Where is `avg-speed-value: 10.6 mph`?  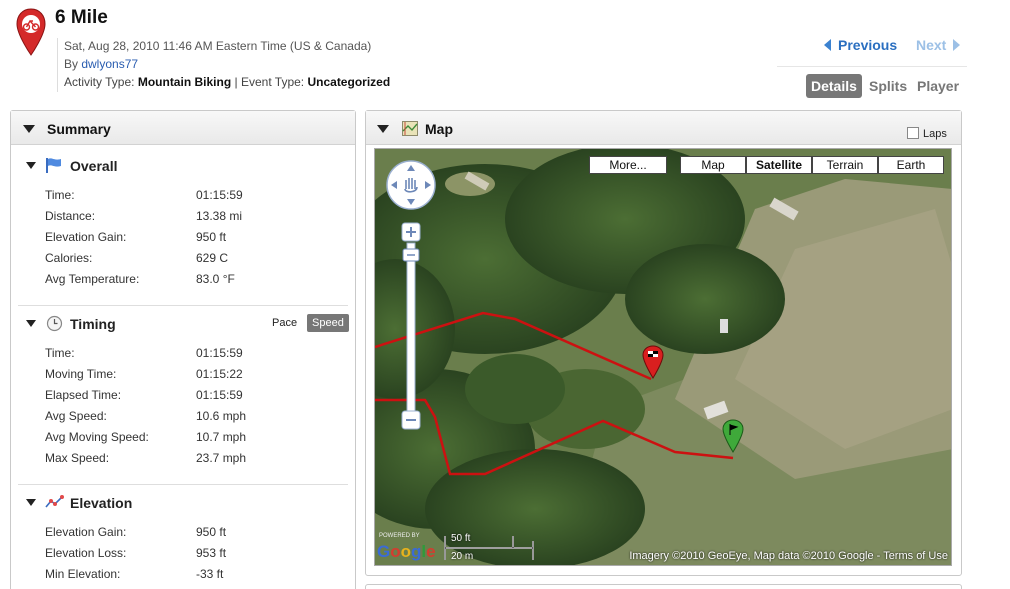
avg-speed-value: 10.6 mph is located at coordinates (221, 416).